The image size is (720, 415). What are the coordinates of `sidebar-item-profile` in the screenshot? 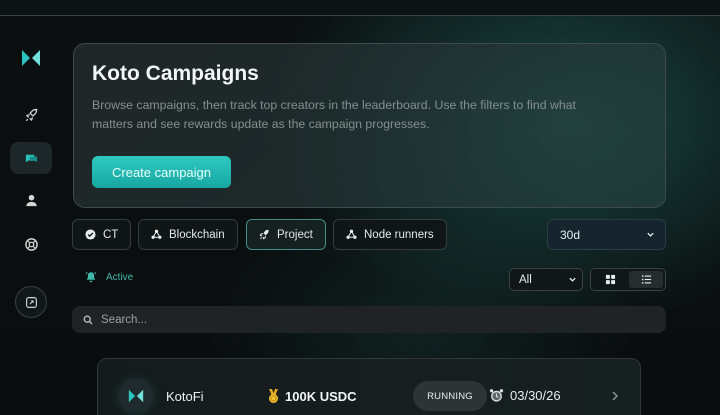 It's located at (31, 200).